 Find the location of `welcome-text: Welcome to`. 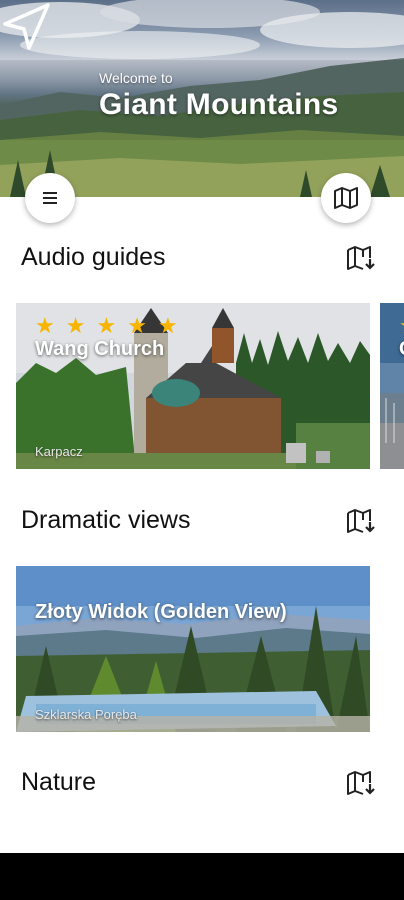

welcome-text: Welcome to is located at coordinates (136, 78).